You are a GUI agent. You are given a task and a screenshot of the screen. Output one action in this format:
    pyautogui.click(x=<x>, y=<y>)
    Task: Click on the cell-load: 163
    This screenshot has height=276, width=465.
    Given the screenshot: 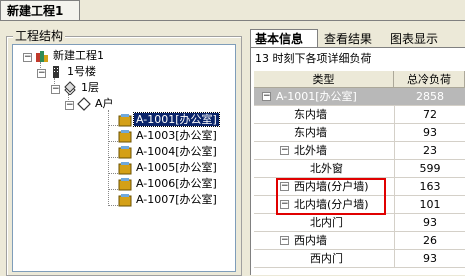 What is the action you would take?
    pyautogui.click(x=429, y=186)
    